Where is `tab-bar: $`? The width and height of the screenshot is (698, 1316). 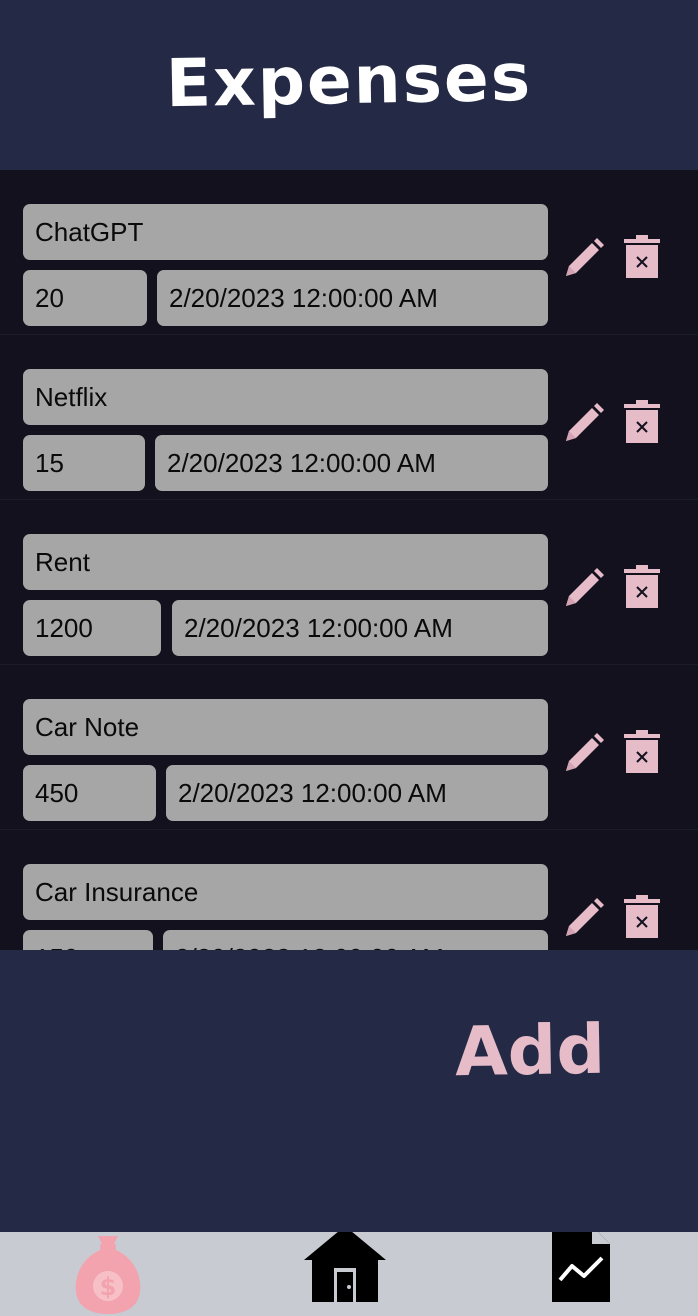 tab-bar: $ is located at coordinates (349, 1274).